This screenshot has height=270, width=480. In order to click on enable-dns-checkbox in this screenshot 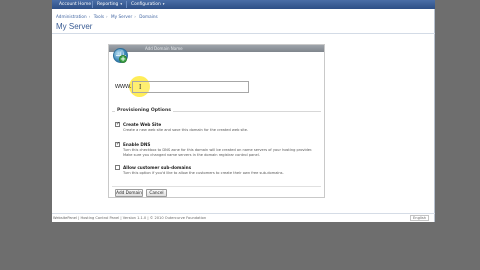, I will do `click(117, 144)`.